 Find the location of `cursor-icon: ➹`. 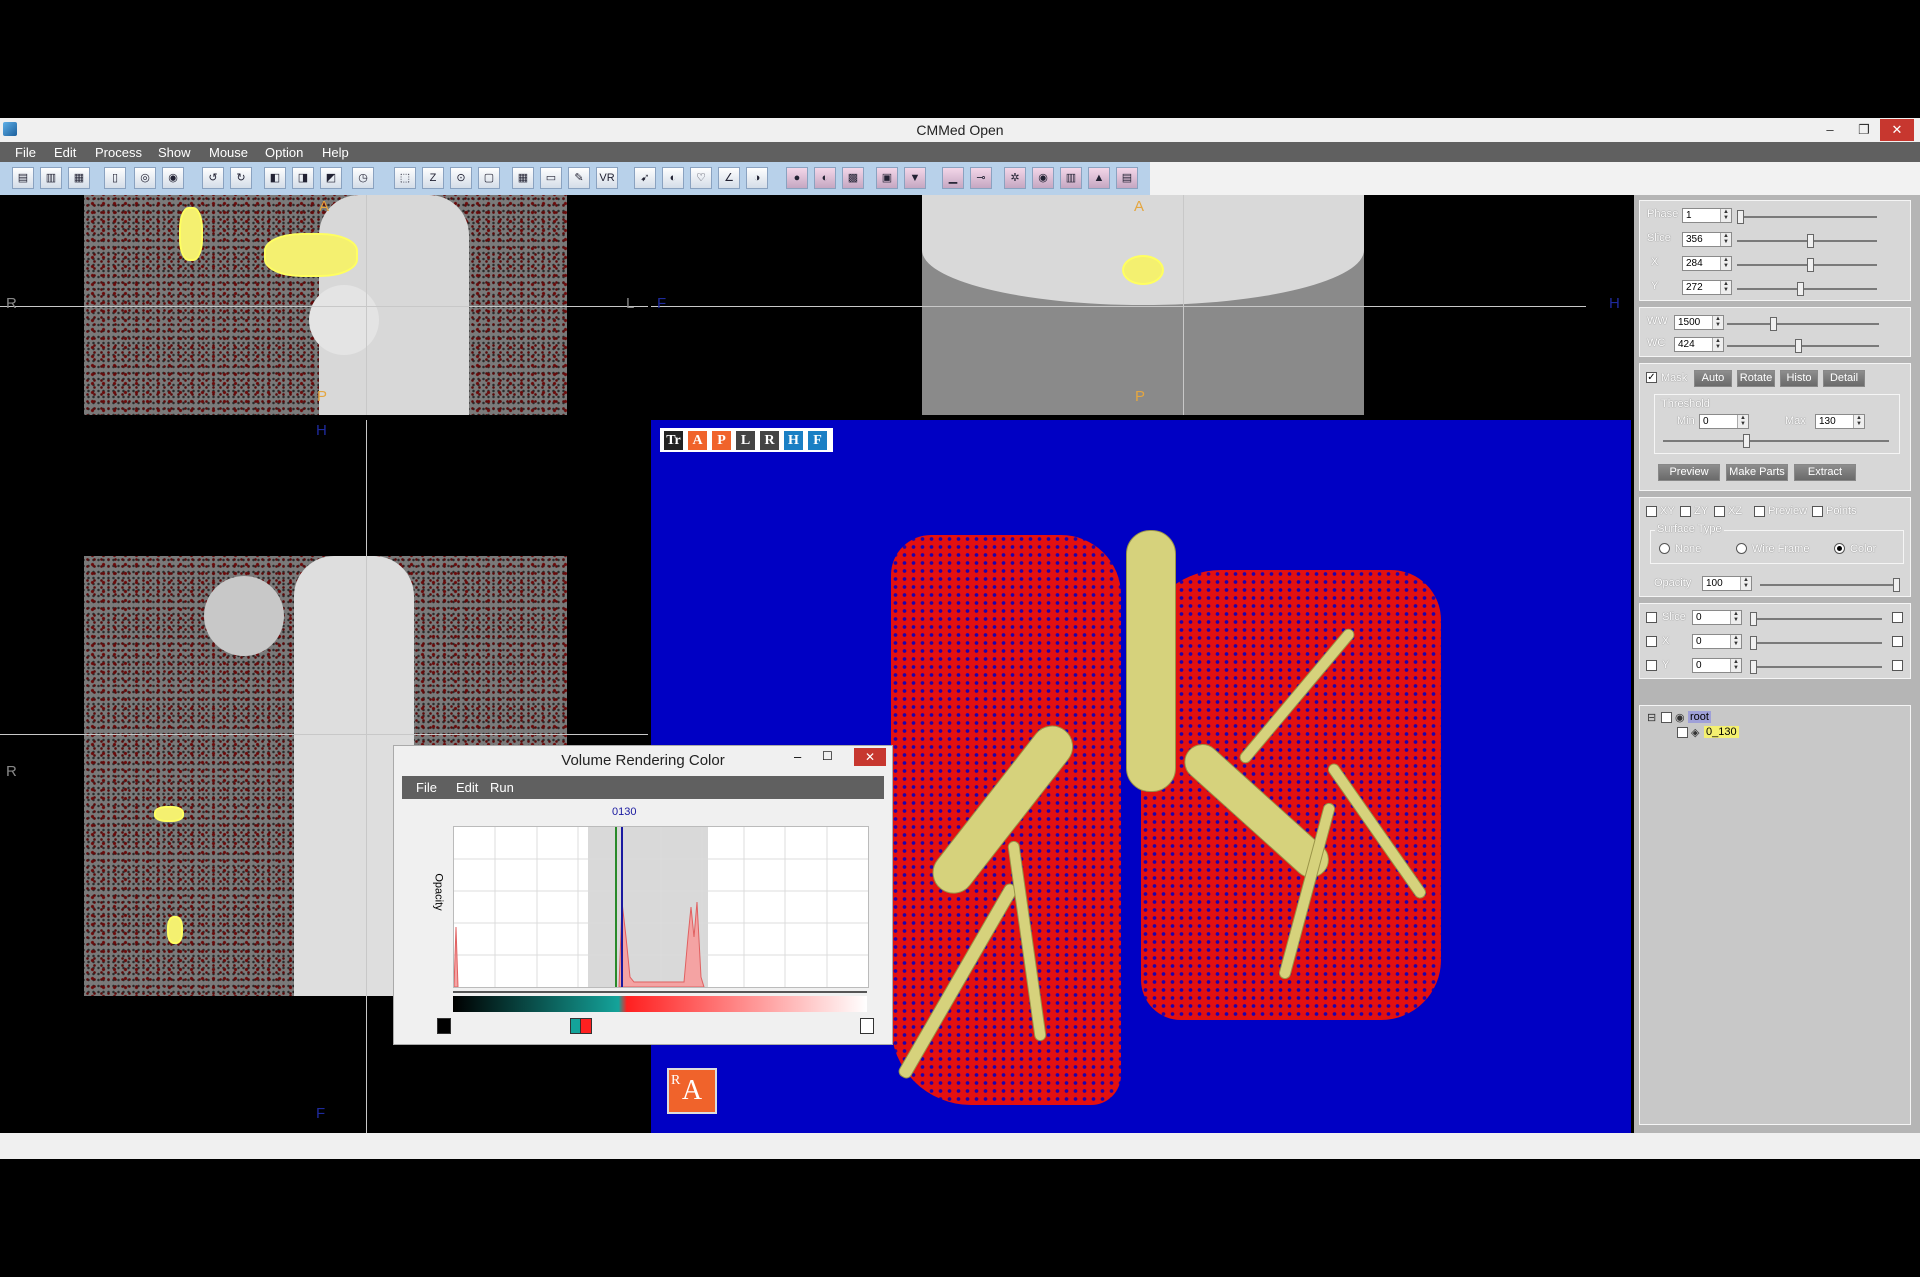

cursor-icon: ➹ is located at coordinates (645, 178).